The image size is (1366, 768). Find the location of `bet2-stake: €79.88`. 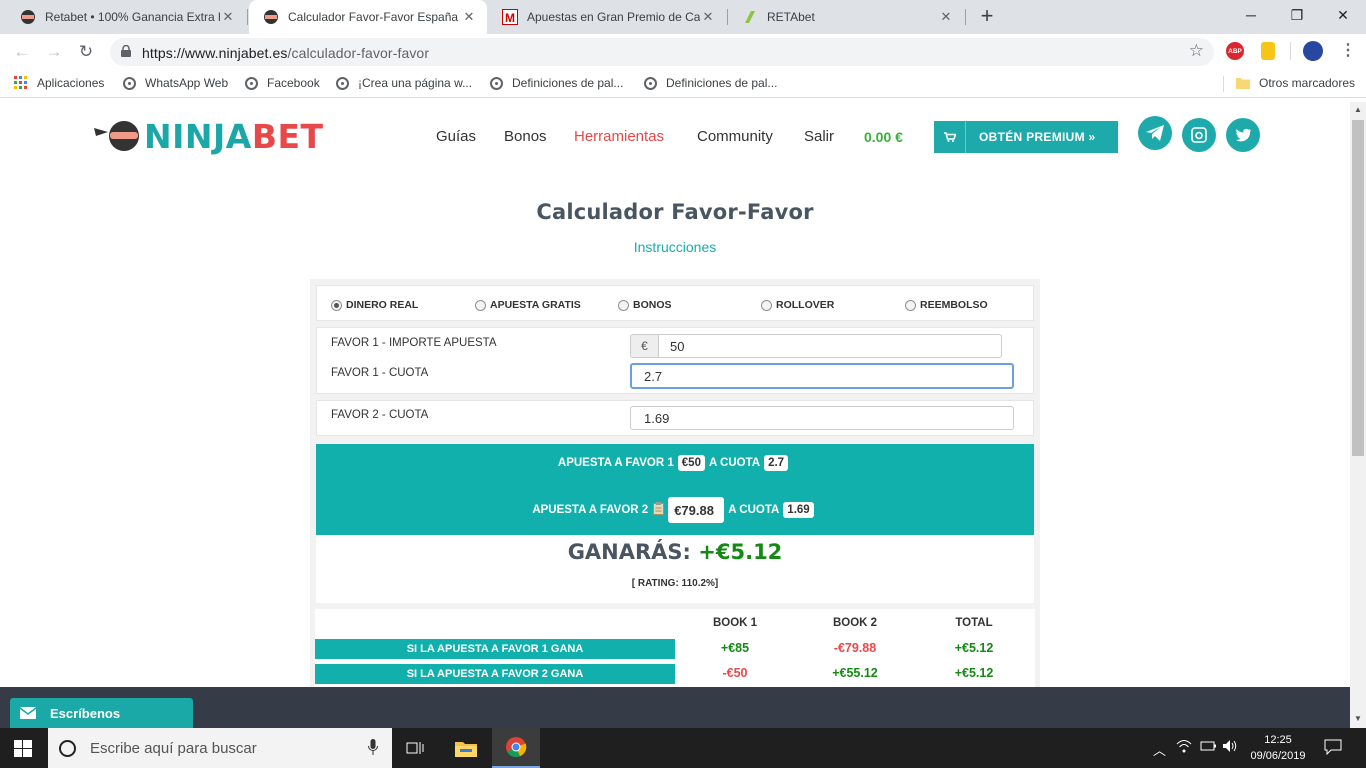

bet2-stake: €79.88 is located at coordinates (696, 510).